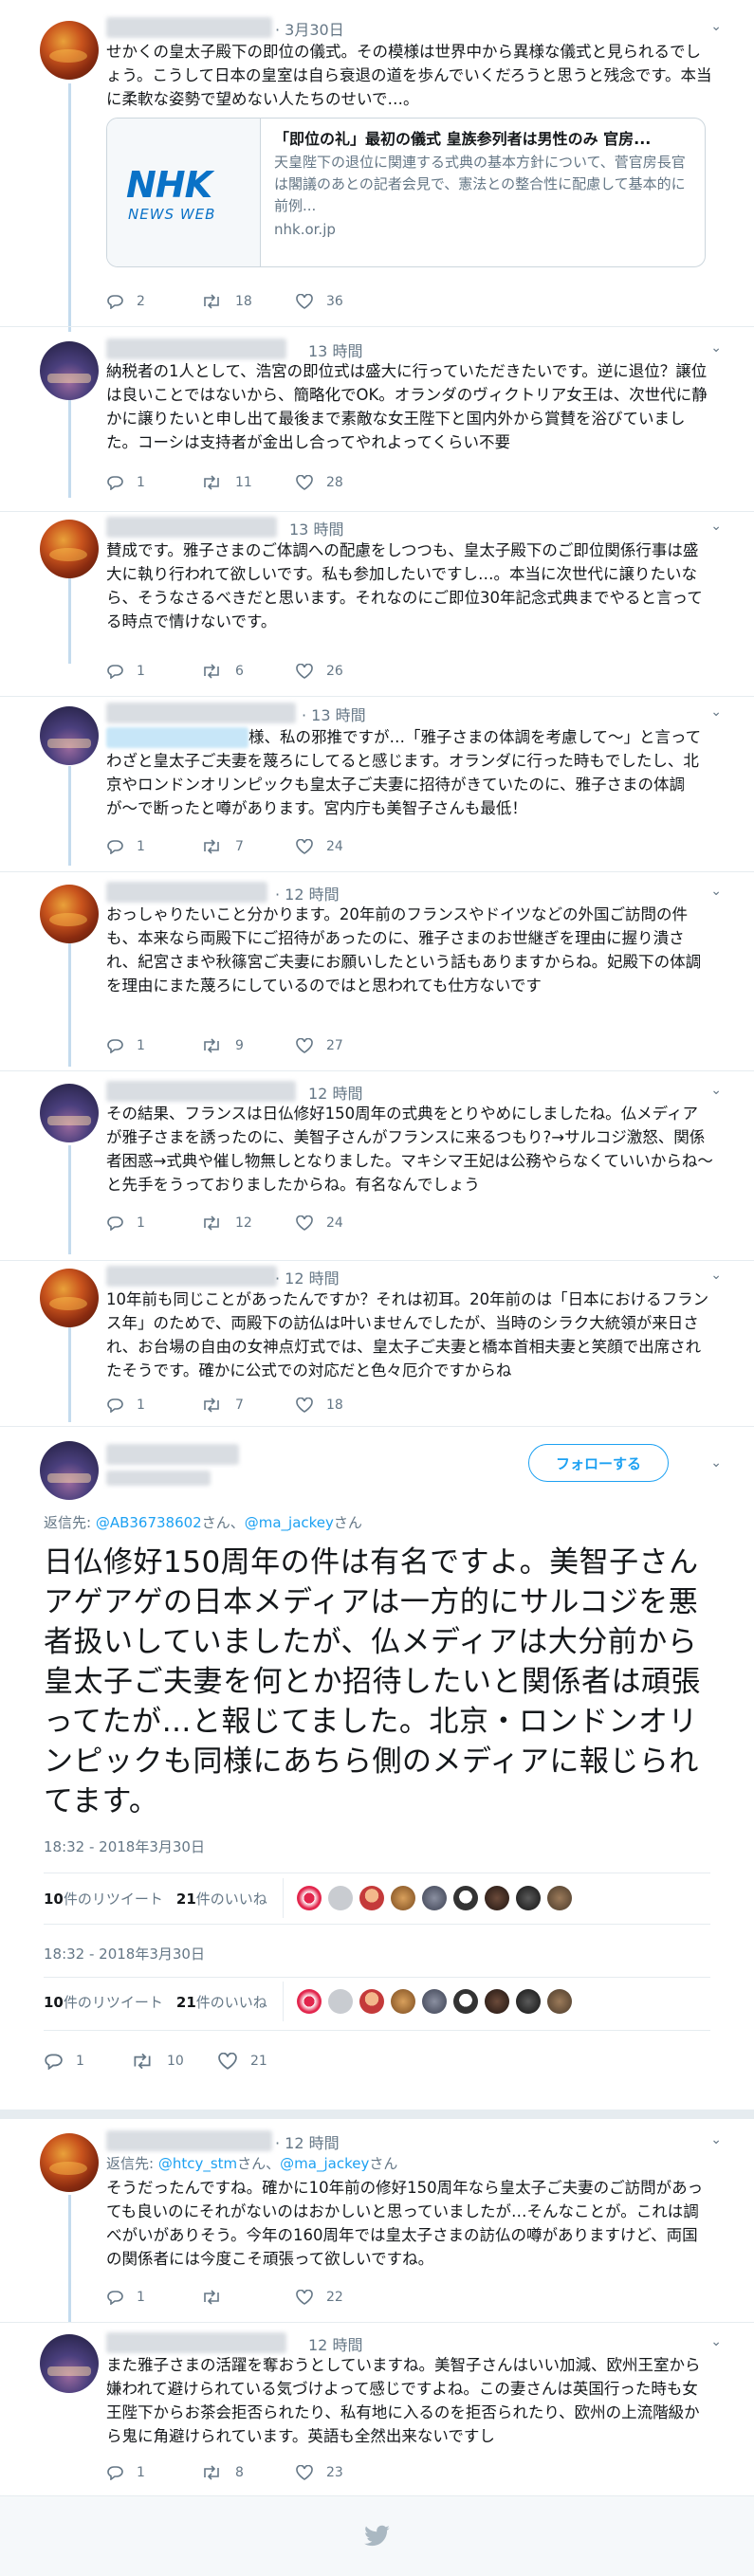  What do you see at coordinates (343, 1045) in the screenshot?
I see `like-button: 27` at bounding box center [343, 1045].